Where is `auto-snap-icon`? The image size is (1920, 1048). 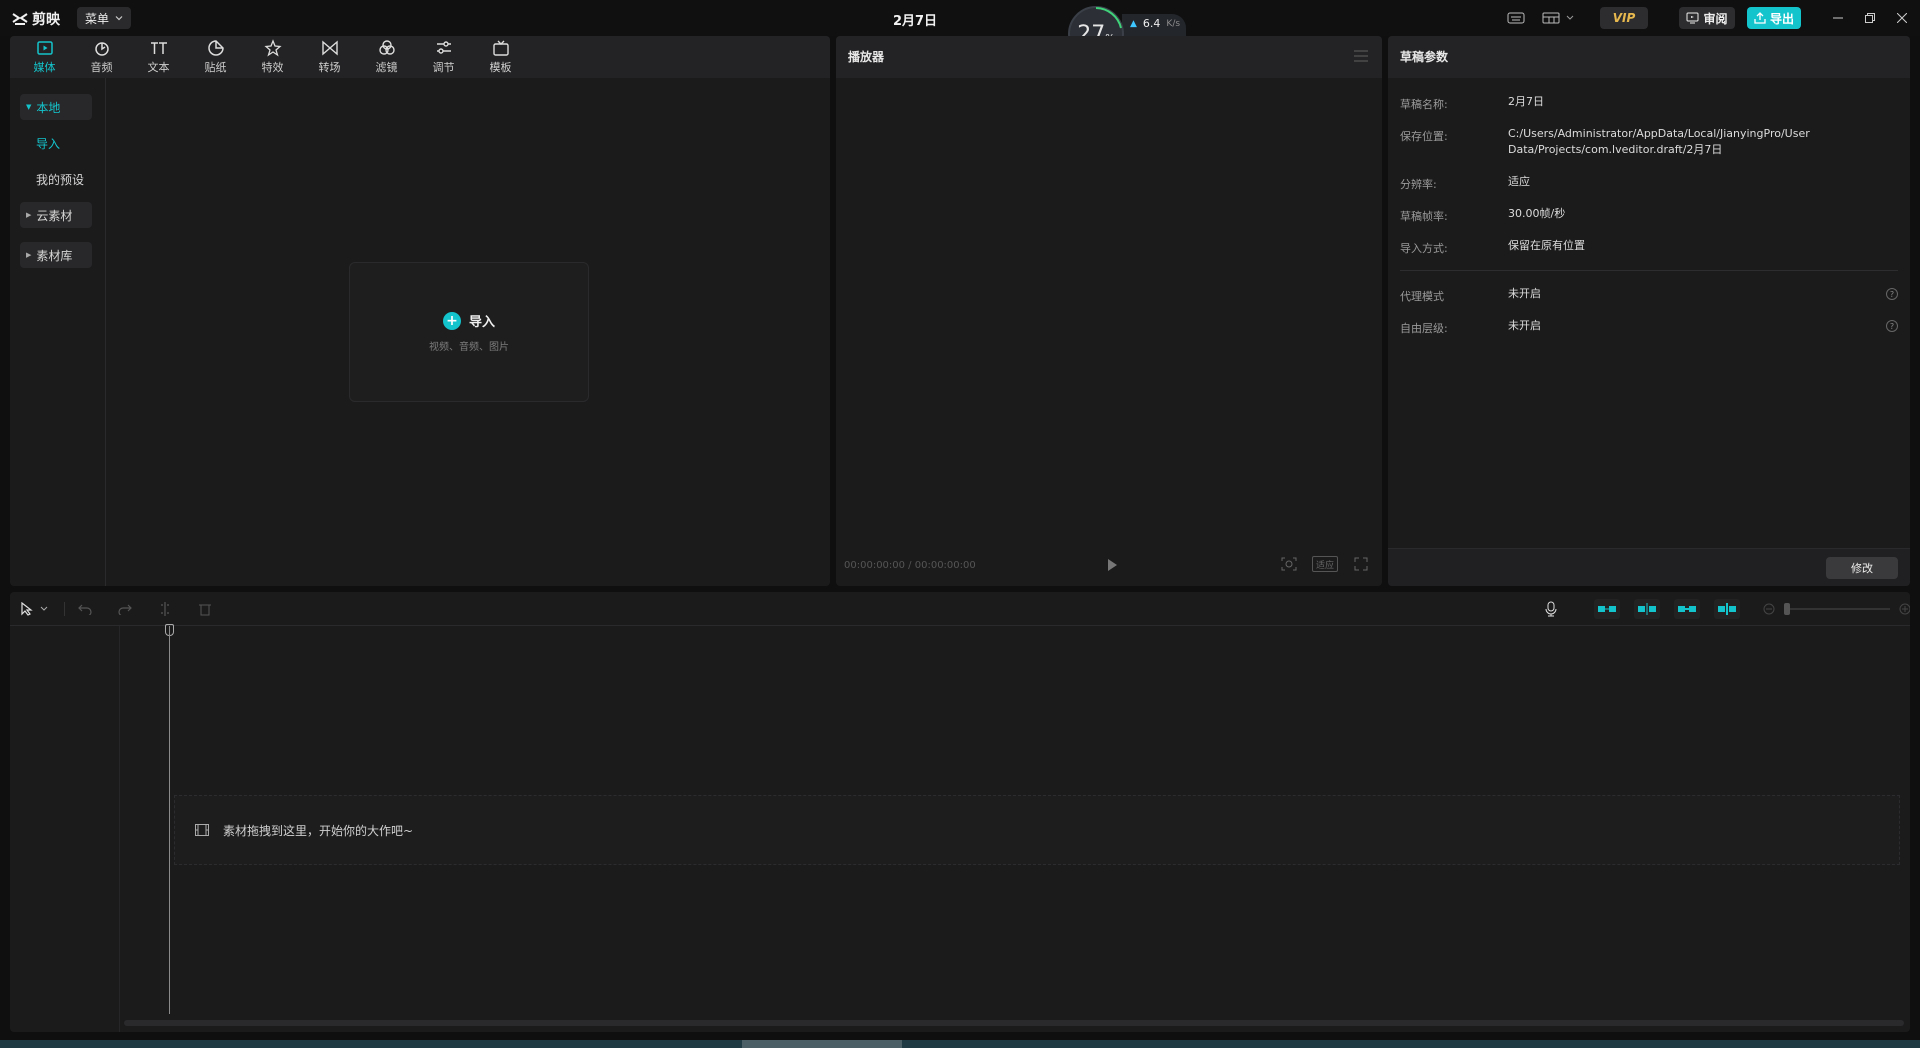
auto-snap-icon is located at coordinates (1647, 609).